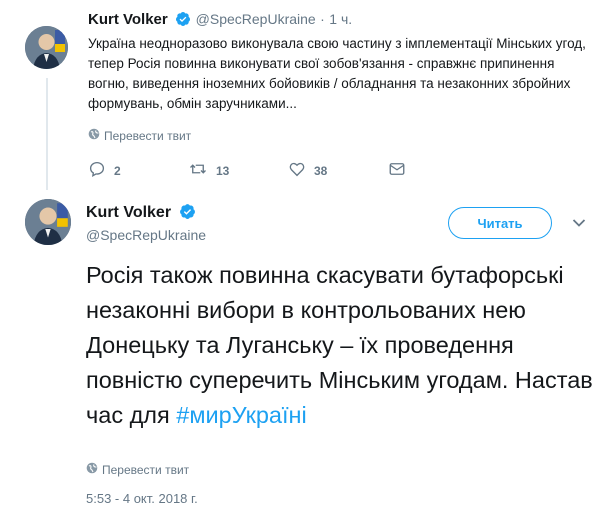 The width and height of the screenshot is (615, 515). I want to click on tweet-time: 1 ч., so click(340, 19).